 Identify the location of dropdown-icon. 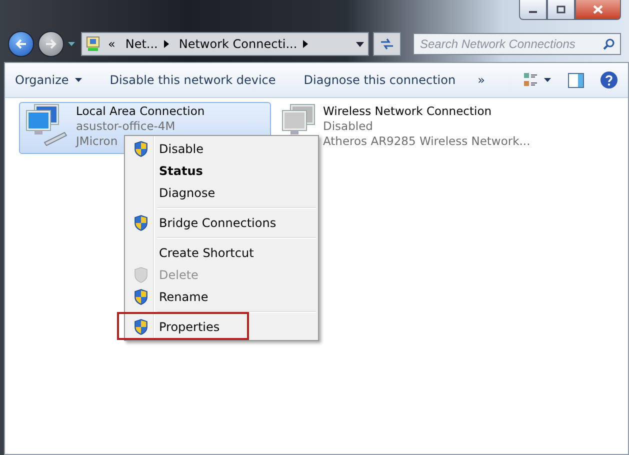
(360, 44).